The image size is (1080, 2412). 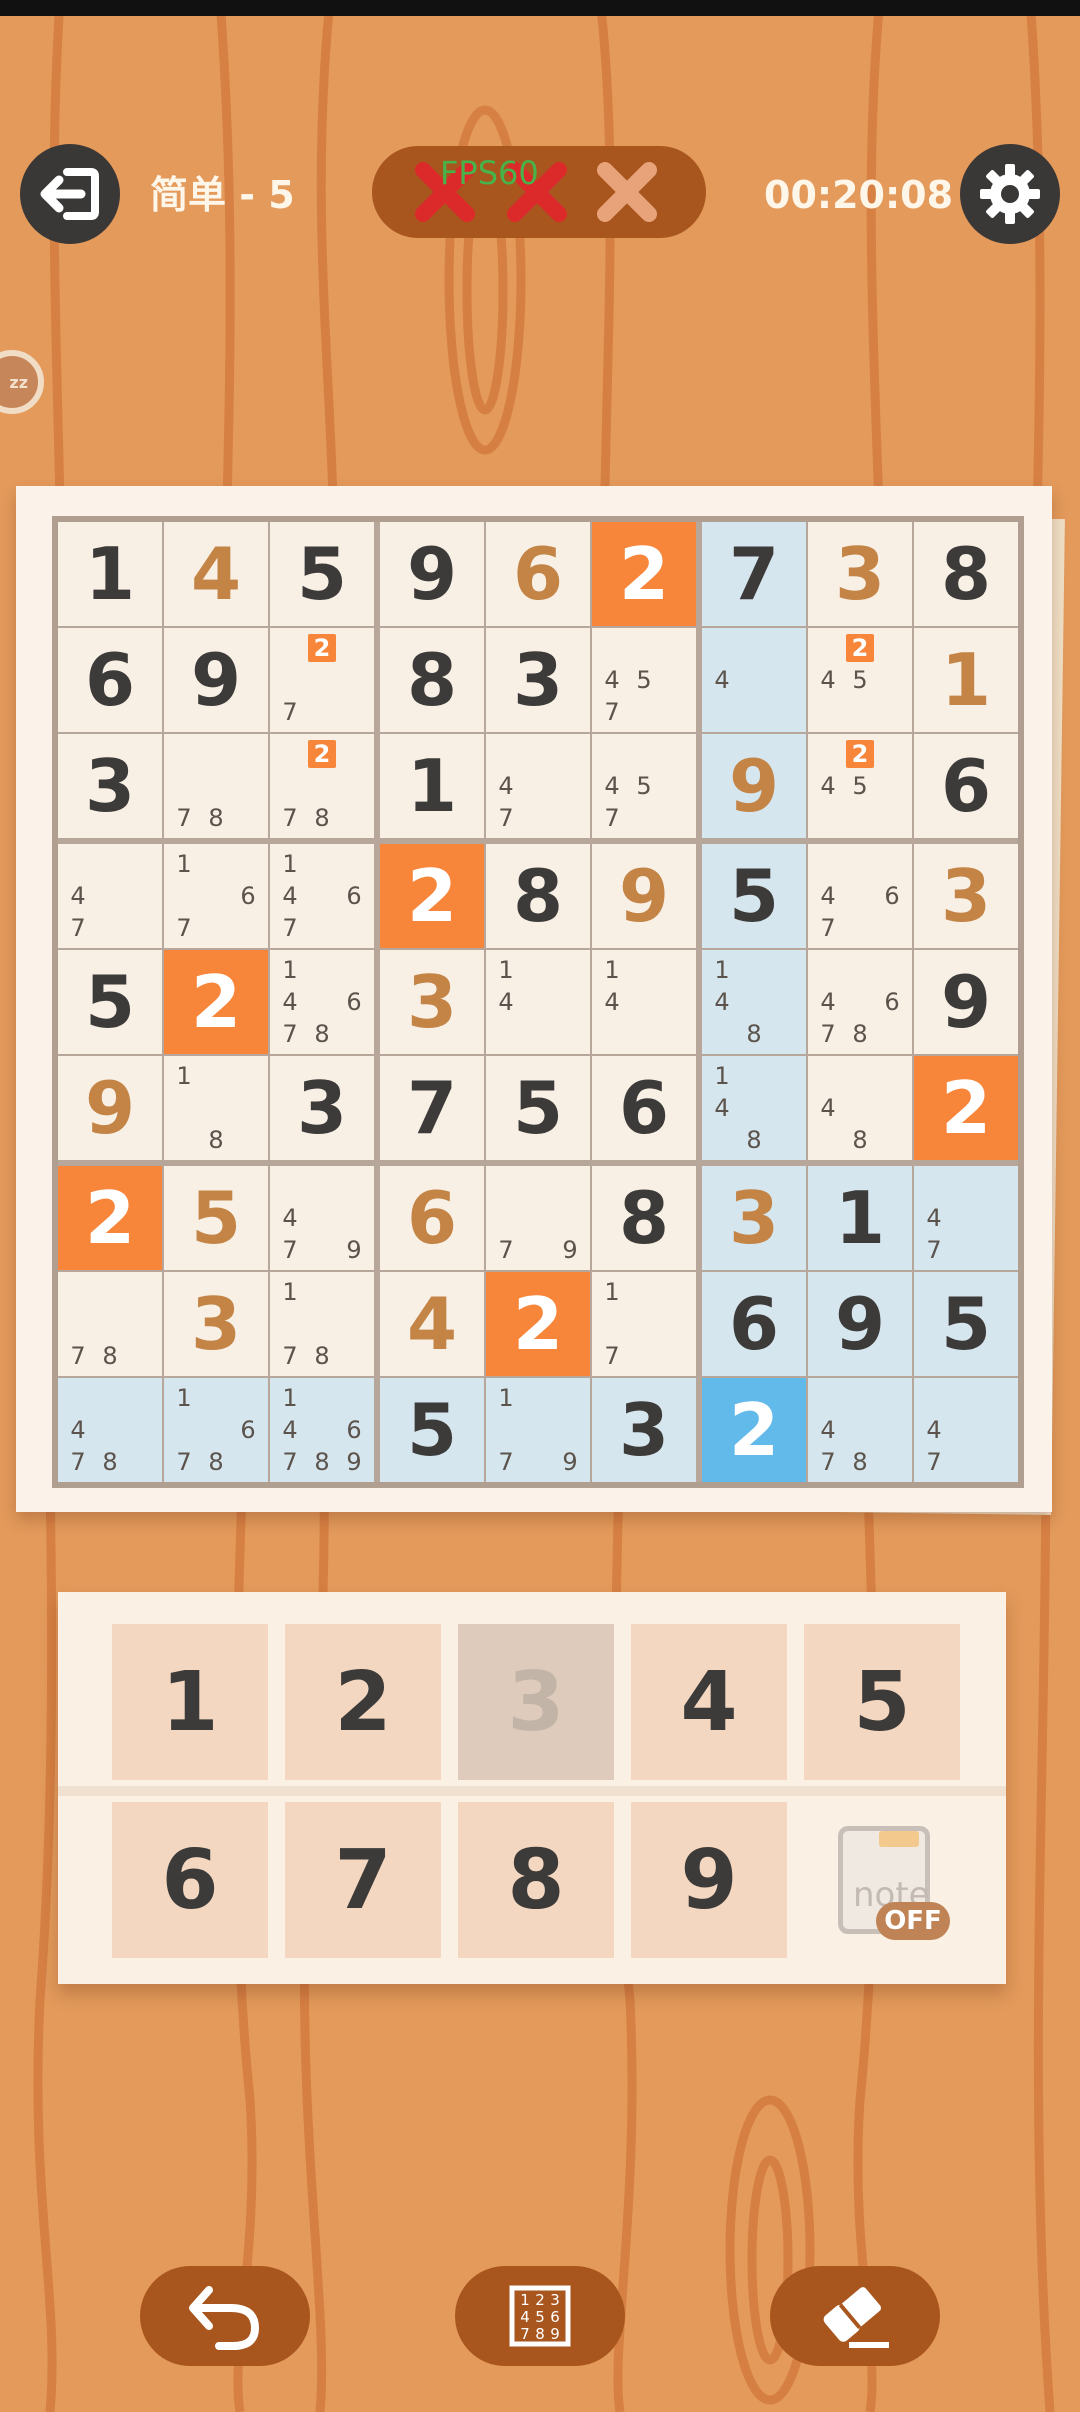 I want to click on sudoku-cell: 1 4 6 789, so click(x=322, y=1430).